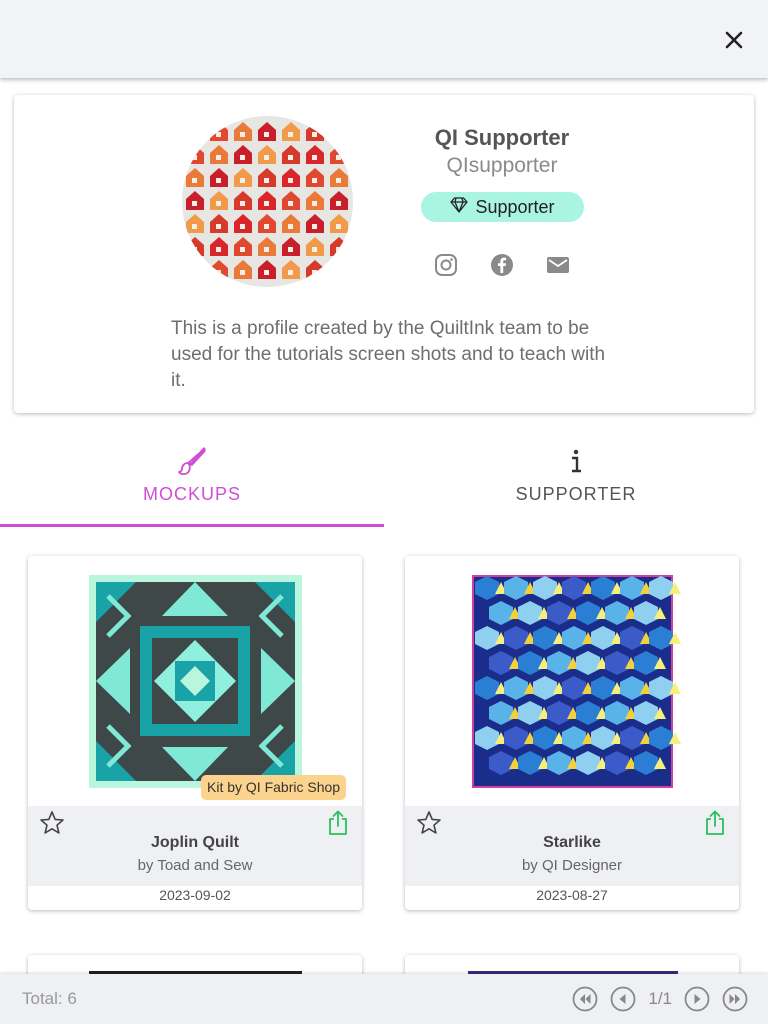 The width and height of the screenshot is (768, 1024). Describe the element at coordinates (697, 999) in the screenshot. I see `next-page-icon` at that location.